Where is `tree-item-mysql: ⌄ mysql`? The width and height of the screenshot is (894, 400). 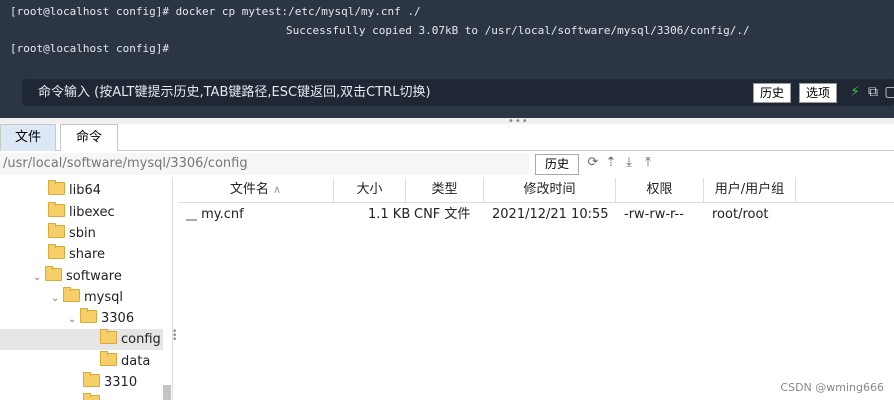
tree-item-mysql: ⌄ mysql is located at coordinates (87, 297).